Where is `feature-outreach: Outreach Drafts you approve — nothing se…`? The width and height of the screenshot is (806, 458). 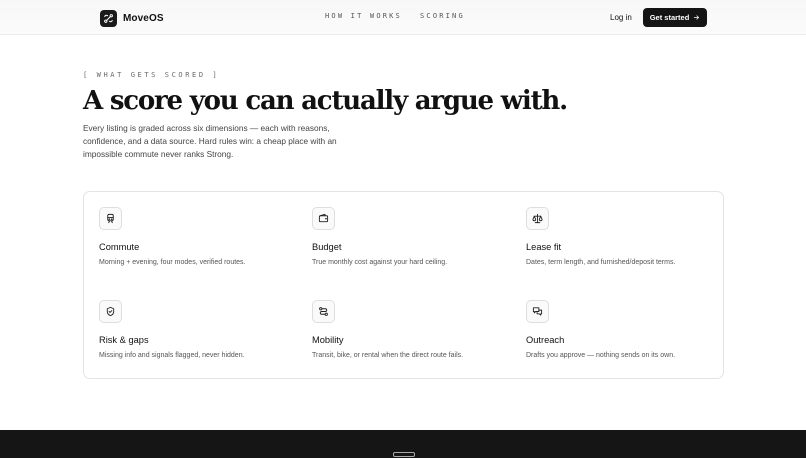 feature-outreach: Outreach Drafts you approve — nothing se… is located at coordinates (626, 329).